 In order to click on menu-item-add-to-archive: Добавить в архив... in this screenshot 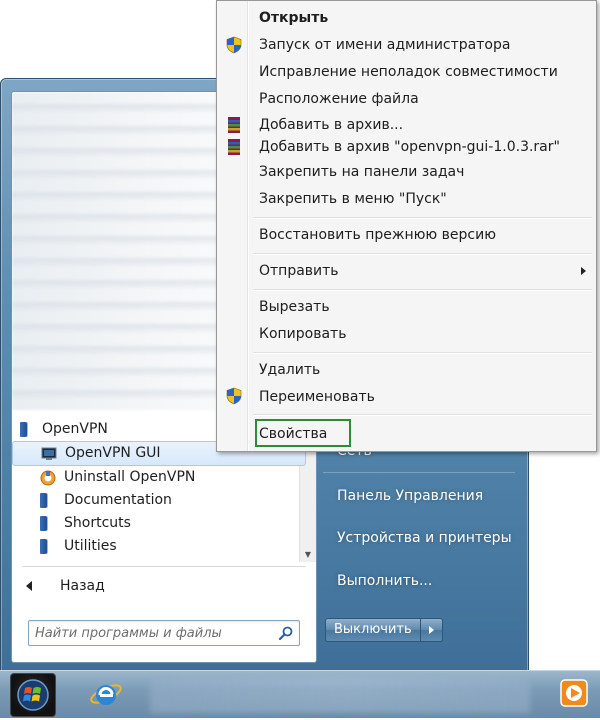, I will do `click(331, 125)`.